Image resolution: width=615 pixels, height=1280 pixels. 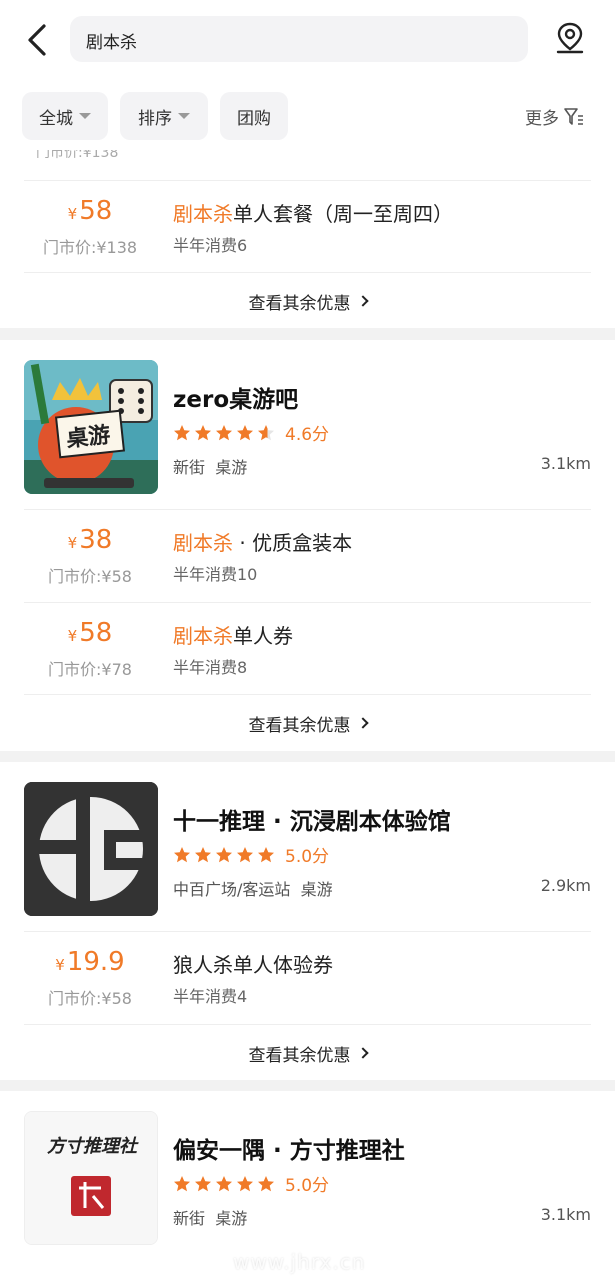 What do you see at coordinates (210, 667) in the screenshot?
I see `deal-sales: 半年消费8` at bounding box center [210, 667].